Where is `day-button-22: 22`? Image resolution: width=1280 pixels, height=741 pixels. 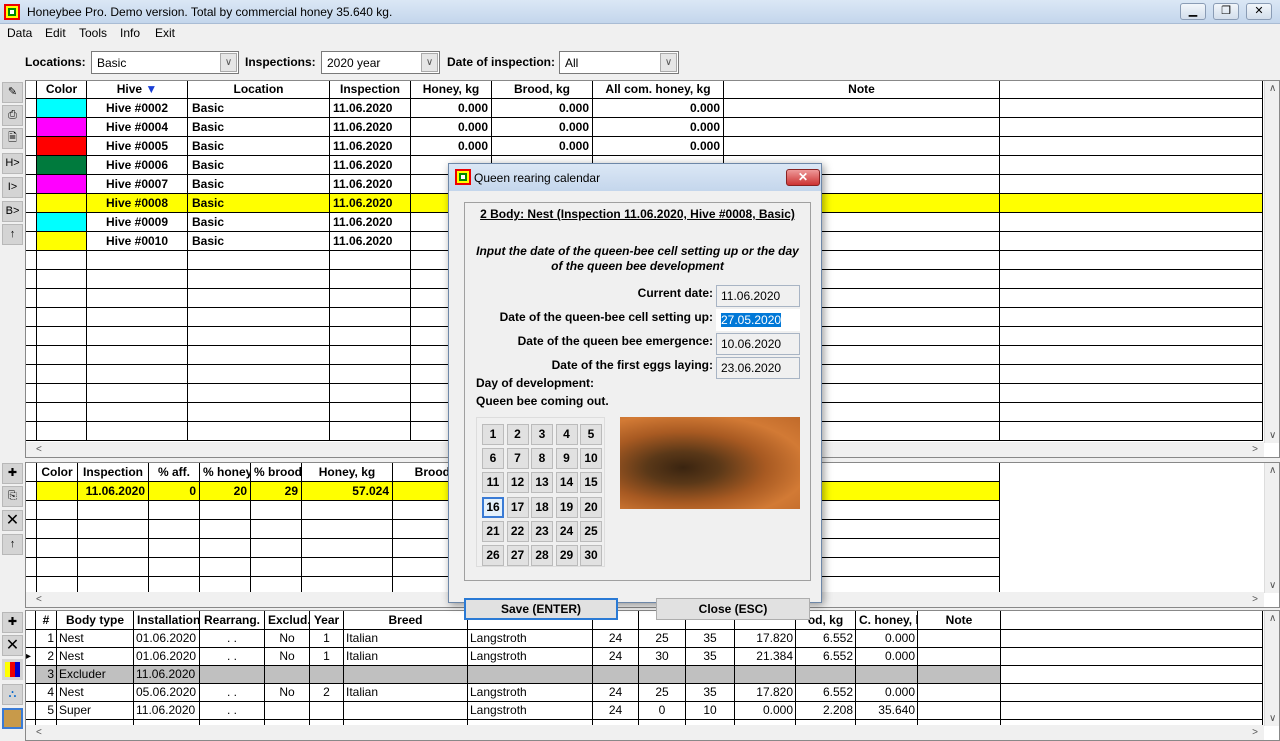 day-button-22: 22 is located at coordinates (517, 531).